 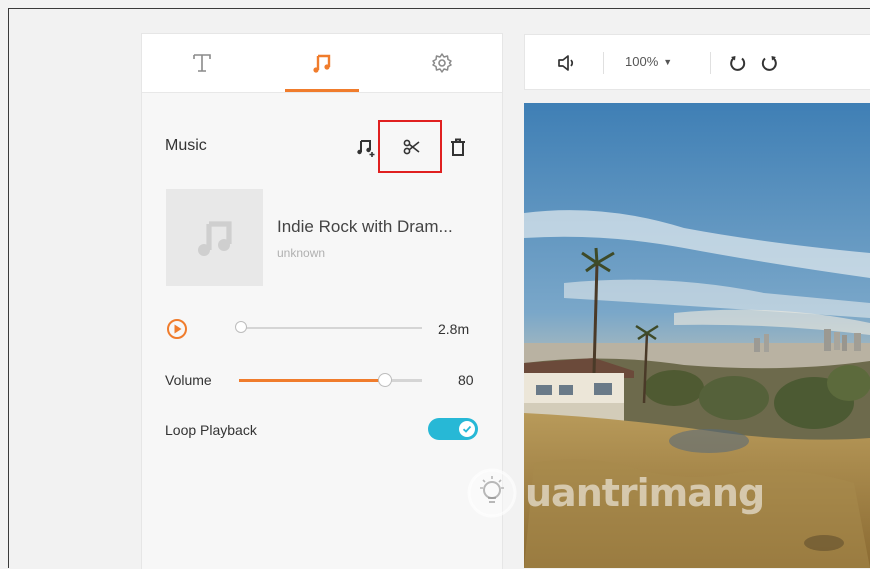 I want to click on tab-text, so click(x=202, y=63).